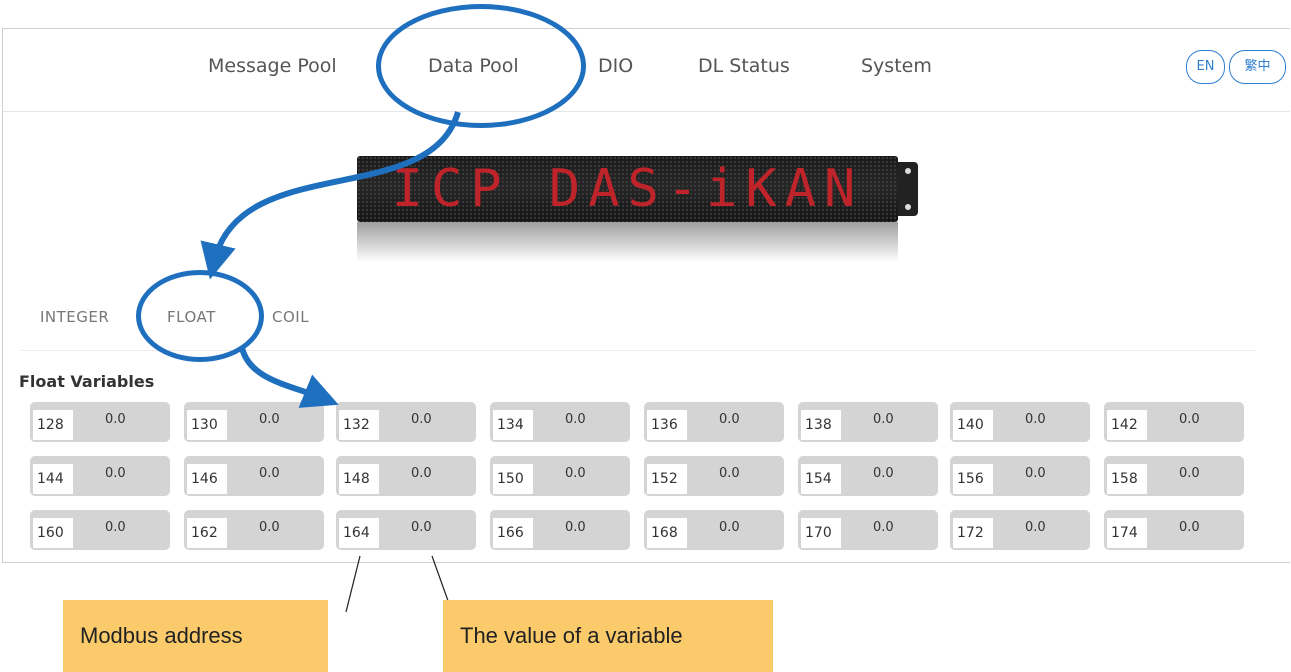 The image size is (1291, 672). What do you see at coordinates (195, 636) in the screenshot?
I see `callout-modbus-address: Modbus address` at bounding box center [195, 636].